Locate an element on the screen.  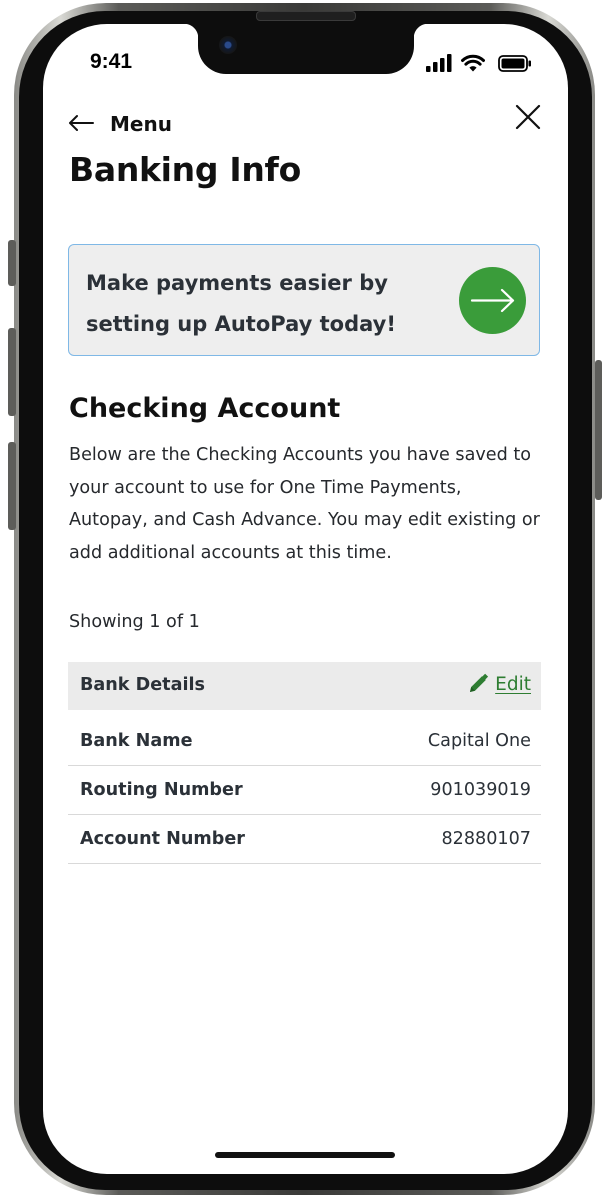
table-row: Routing Number 901039019 is located at coordinates (304, 790).